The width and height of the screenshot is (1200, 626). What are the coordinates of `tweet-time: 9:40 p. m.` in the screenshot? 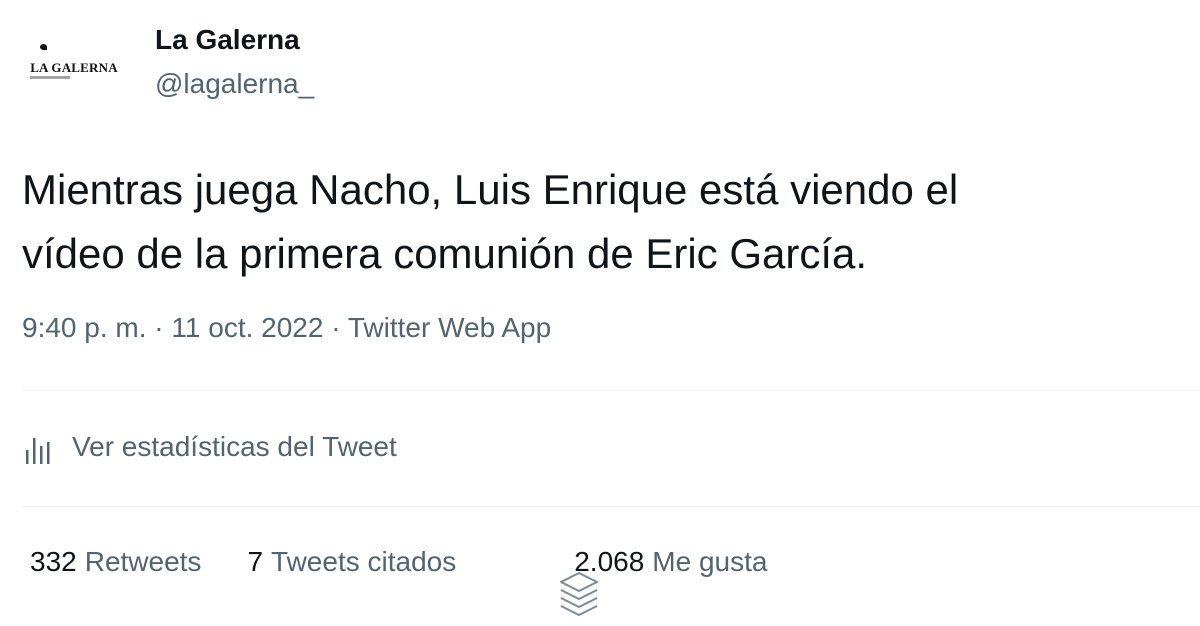 It's located at (84, 327).